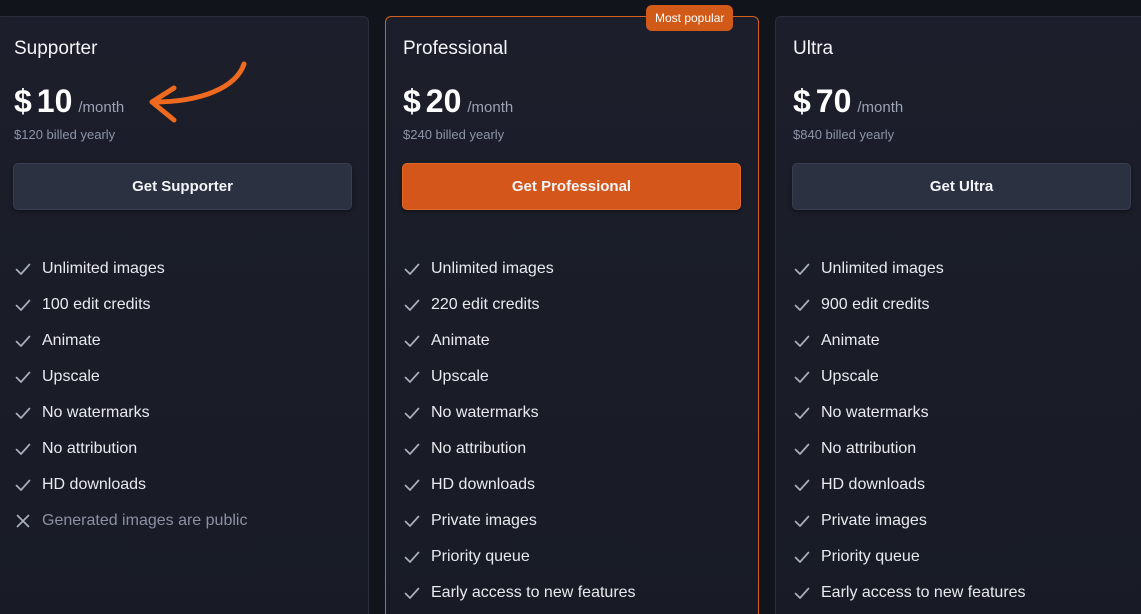  Describe the element at coordinates (571, 186) in the screenshot. I see `get-professional-button: Get Professional` at that location.